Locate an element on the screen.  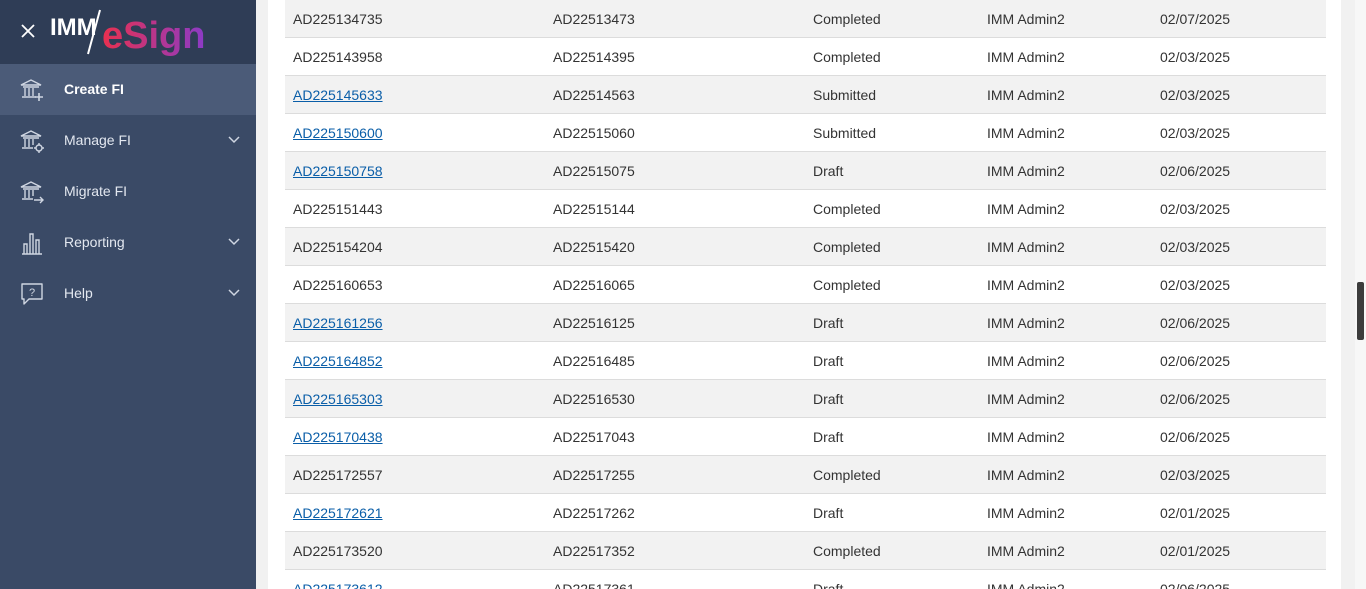
fi-id-link: AD225161256 is located at coordinates (338, 323).